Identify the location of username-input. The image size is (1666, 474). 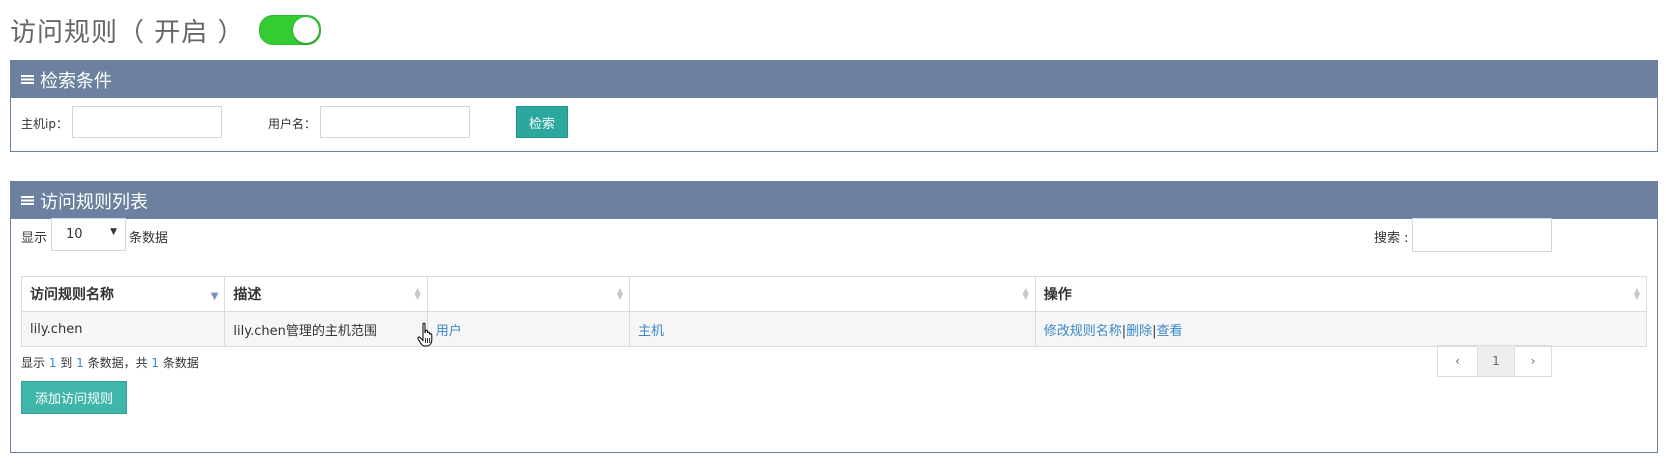
(395, 122).